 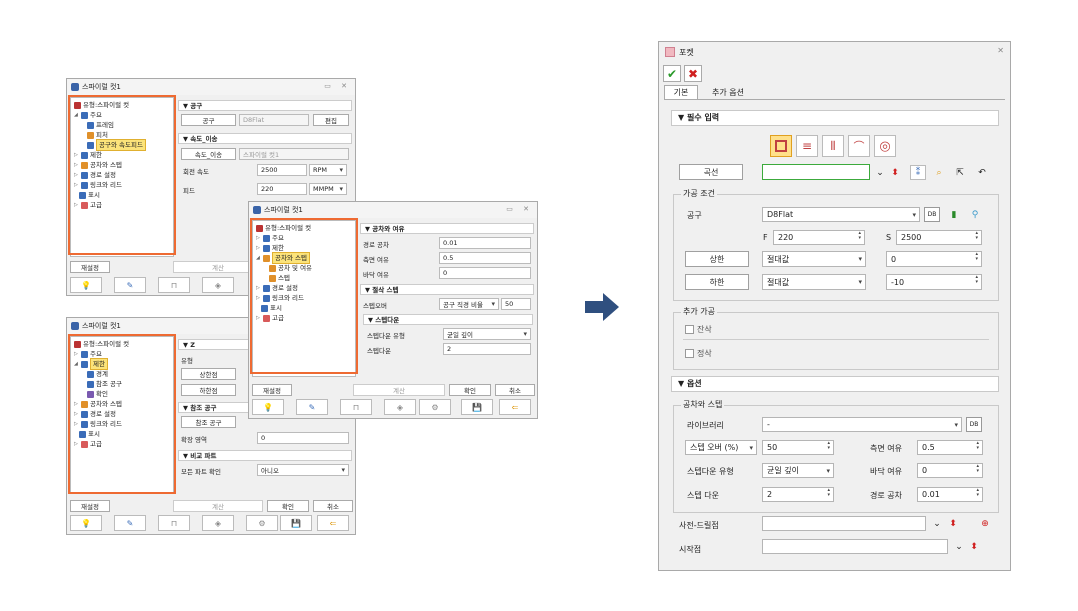 What do you see at coordinates (833, 146) in the screenshot?
I see `pocket-parallel-icon: ⦀` at bounding box center [833, 146].